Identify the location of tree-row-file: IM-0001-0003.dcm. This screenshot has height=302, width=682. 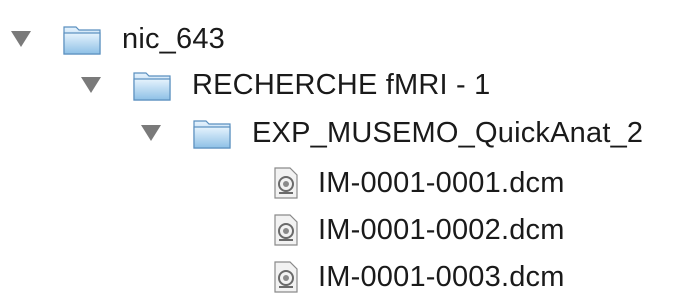
(418, 277).